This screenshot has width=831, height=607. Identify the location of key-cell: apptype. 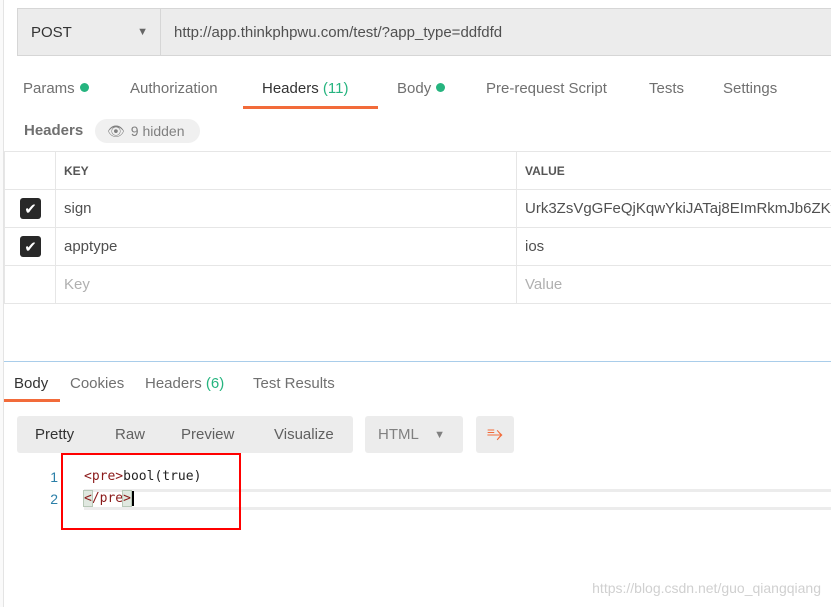
(286, 246).